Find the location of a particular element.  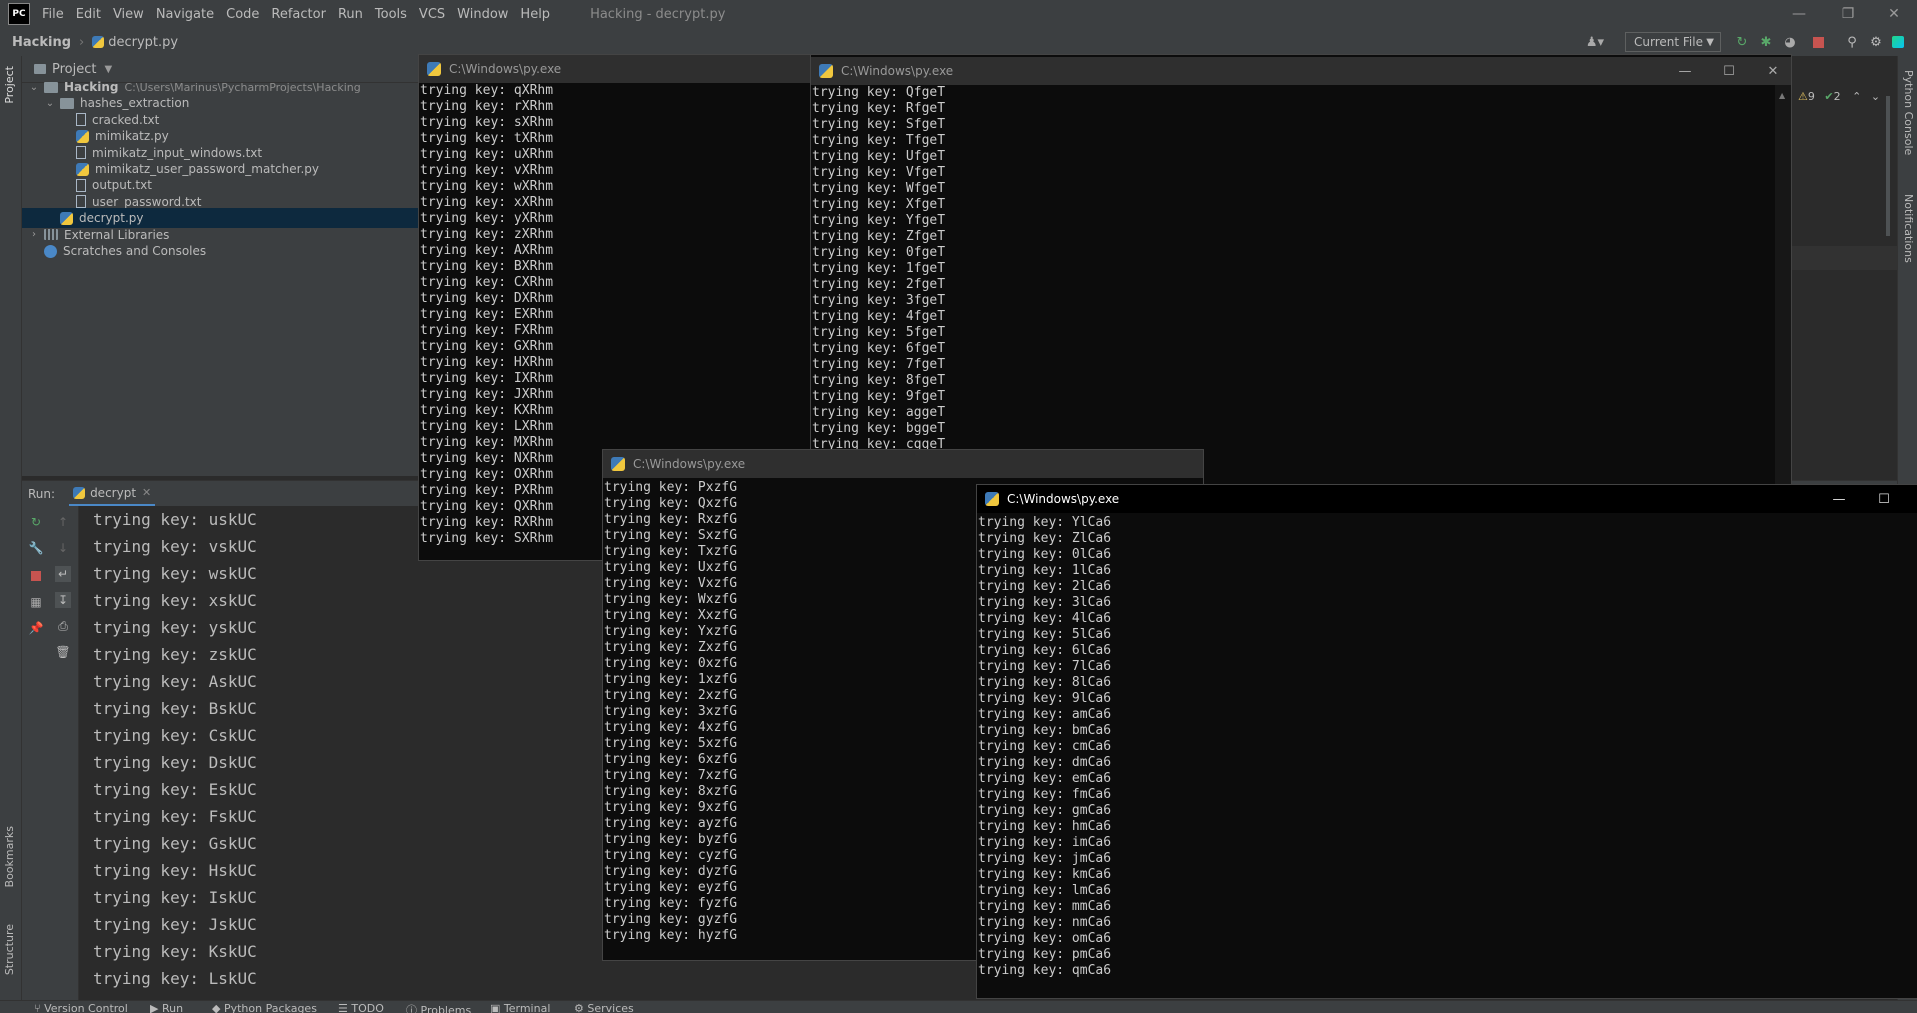

profile-icon: ◕ is located at coordinates (1790, 42).